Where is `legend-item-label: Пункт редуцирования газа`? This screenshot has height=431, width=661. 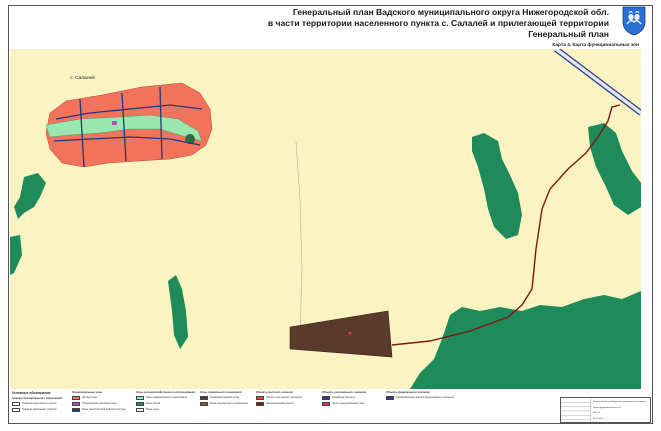 legend-item-label: Пункт редуцирования газа is located at coordinates (348, 404).